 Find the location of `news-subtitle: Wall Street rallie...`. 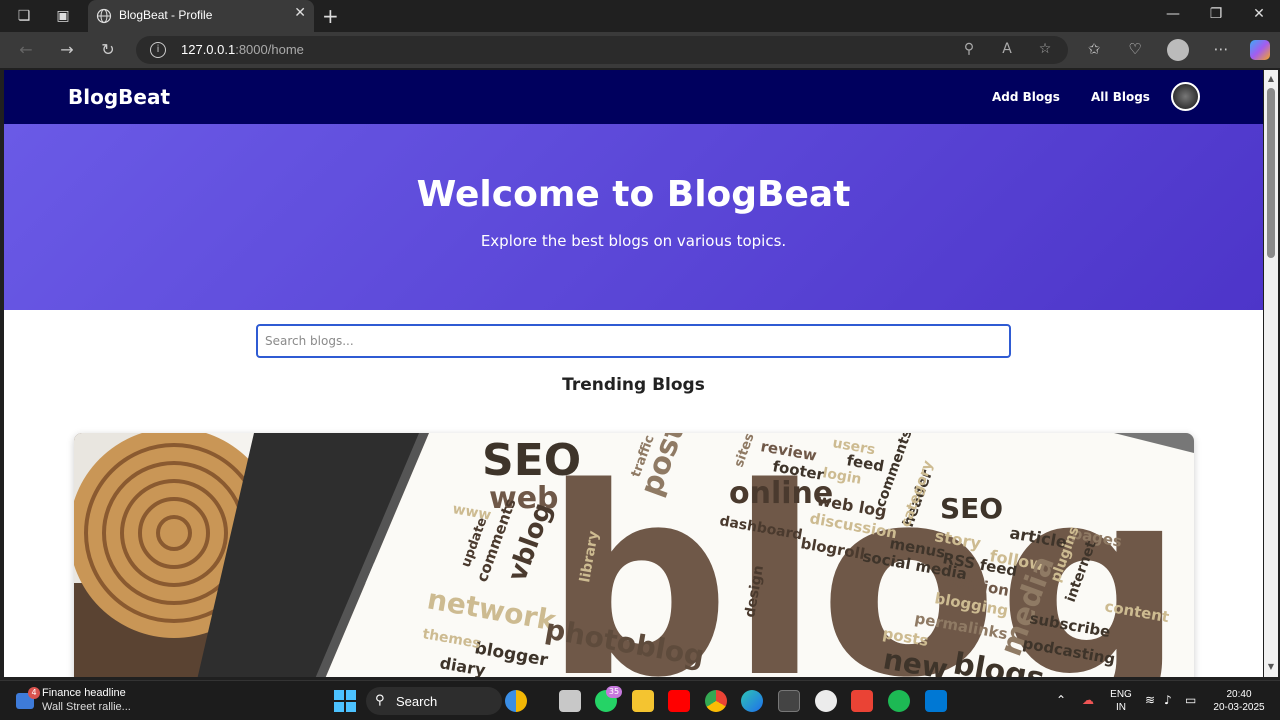

news-subtitle: Wall Street rallie... is located at coordinates (86, 707).